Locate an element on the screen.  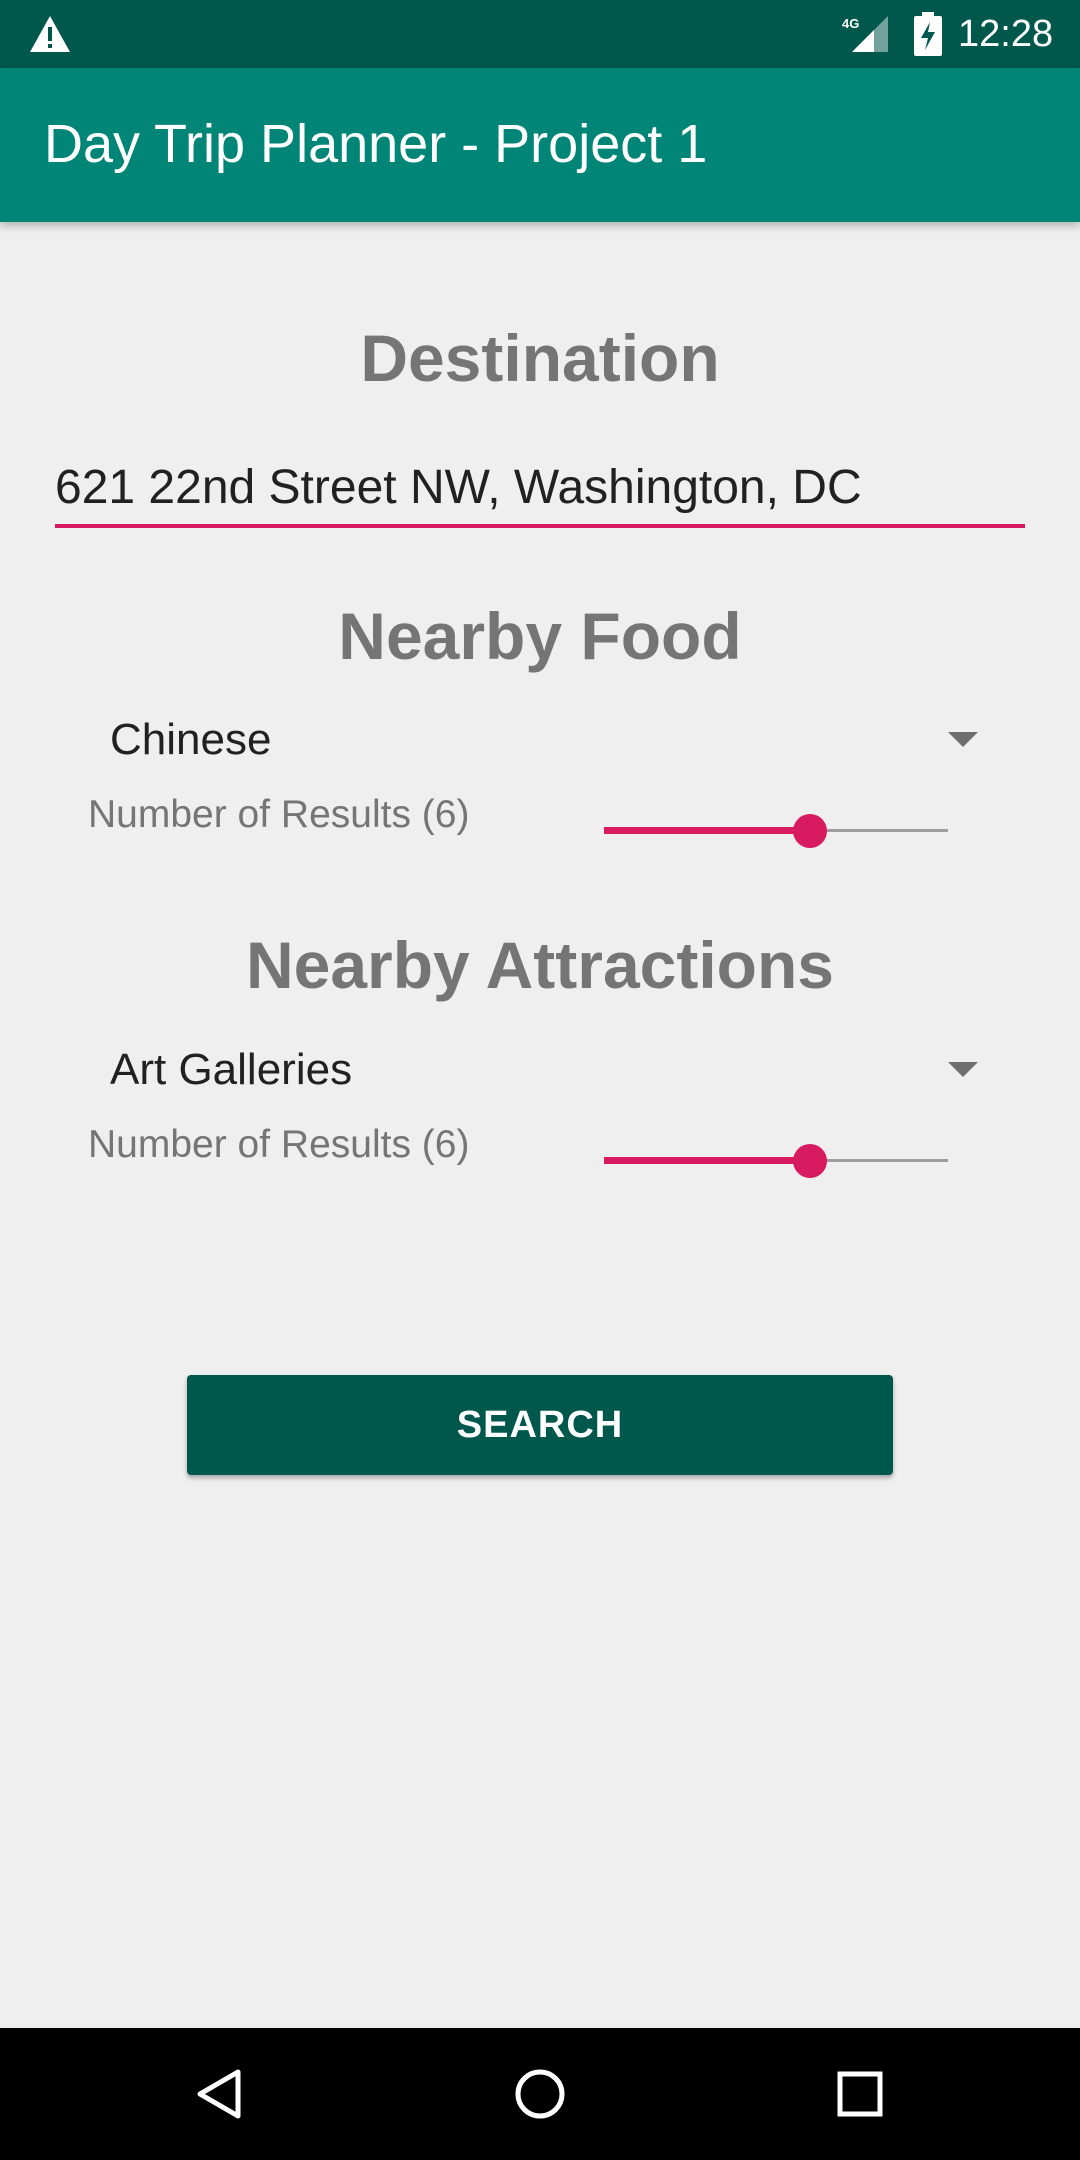
attraction-type-selected: Art Galleries is located at coordinates (231, 1069).